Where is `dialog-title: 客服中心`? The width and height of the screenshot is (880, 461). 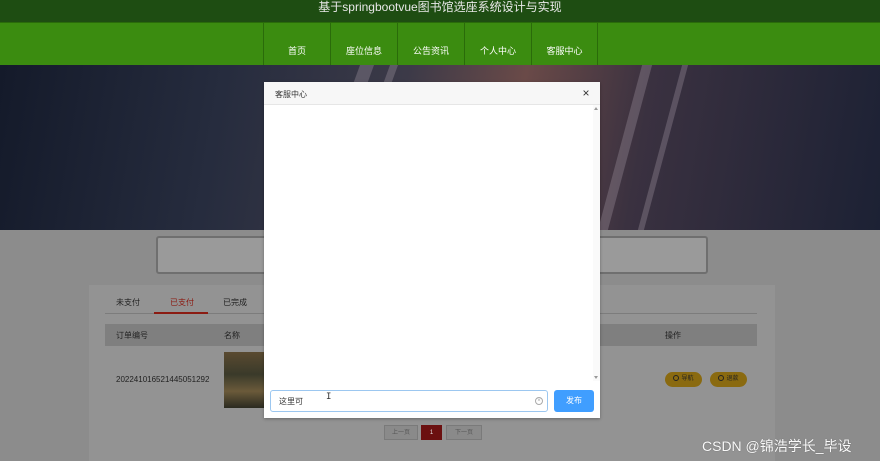
dialog-title: 客服中心 is located at coordinates (291, 94).